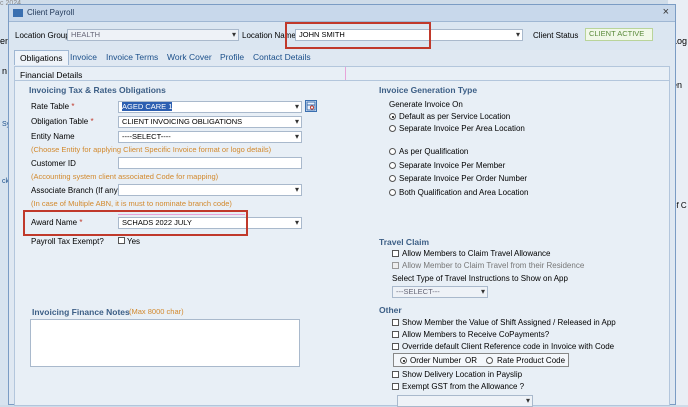 This screenshot has height=407, width=688. Describe the element at coordinates (53, 136) in the screenshot. I see `entity-name-label: Entity Name` at that location.